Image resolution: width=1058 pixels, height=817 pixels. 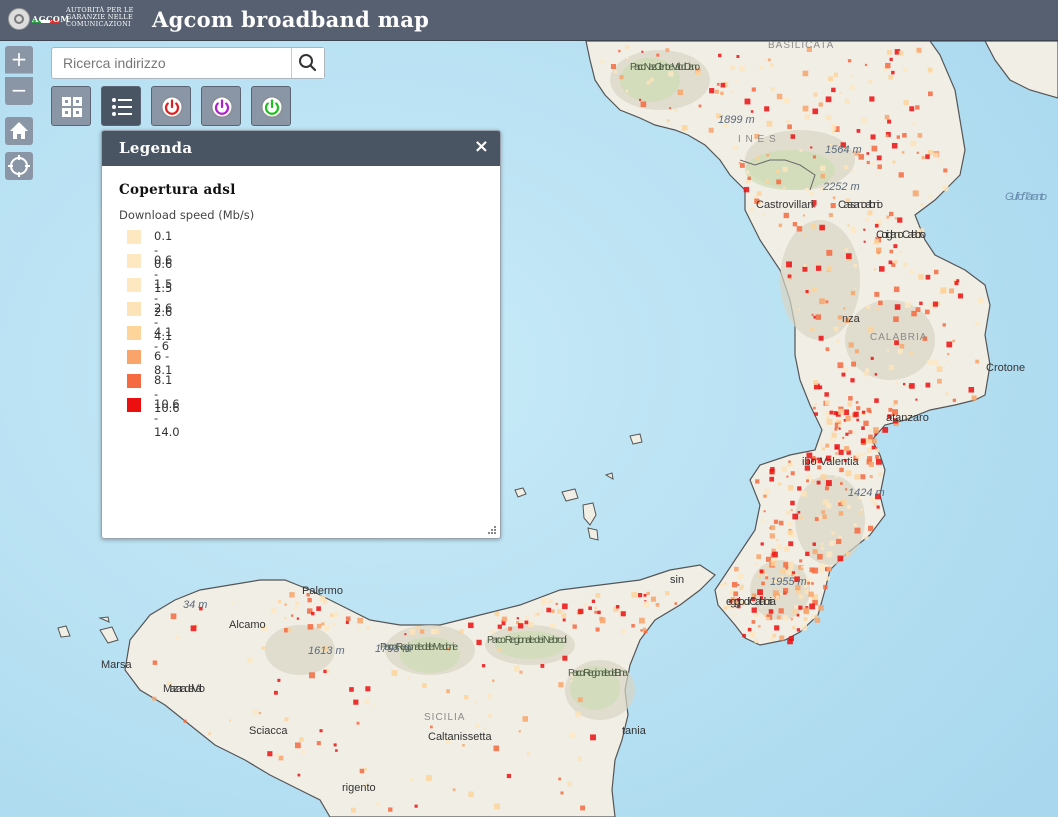 I want to click on layer-toggle-red-button, so click(x=171, y=106).